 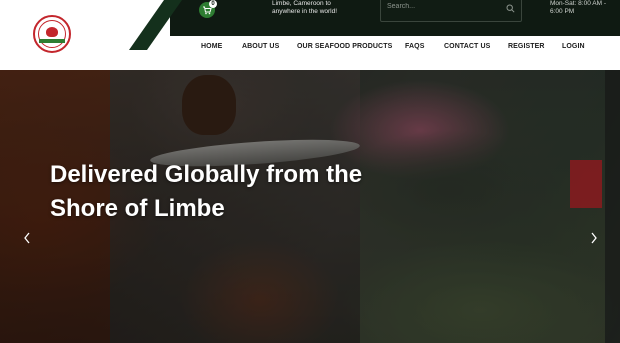 I want to click on nav-register: REGISTER, so click(x=526, y=46).